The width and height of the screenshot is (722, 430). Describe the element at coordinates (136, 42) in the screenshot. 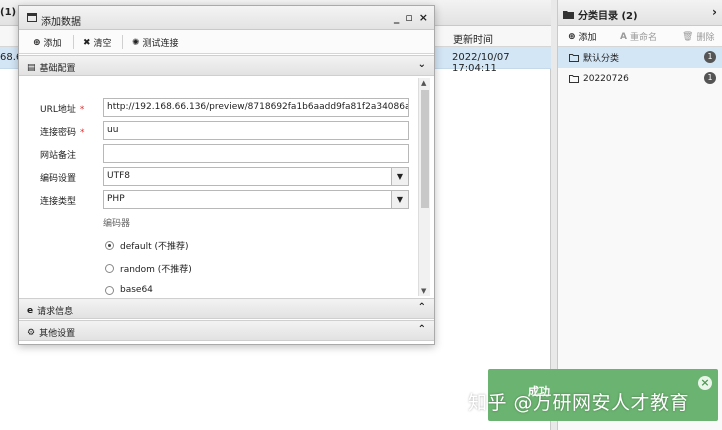

I see `spinner-icon: ✺` at that location.